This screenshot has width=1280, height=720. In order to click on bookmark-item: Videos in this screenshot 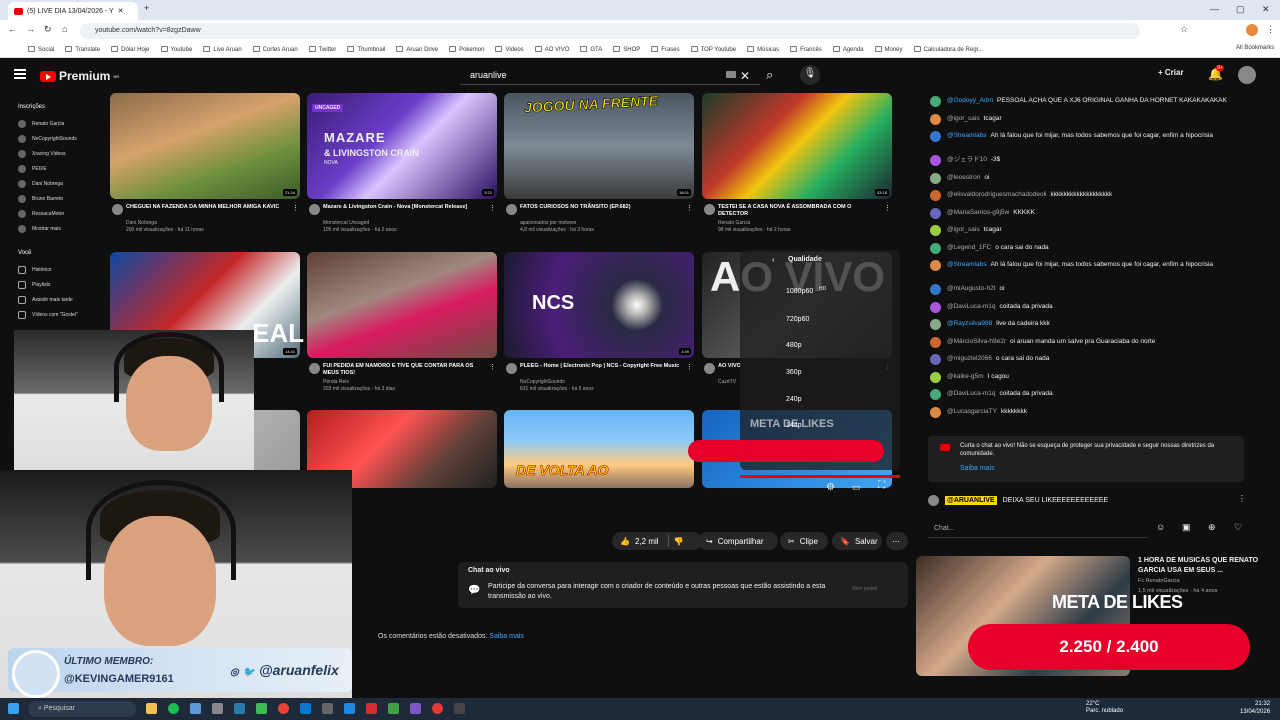, I will do `click(509, 49)`.